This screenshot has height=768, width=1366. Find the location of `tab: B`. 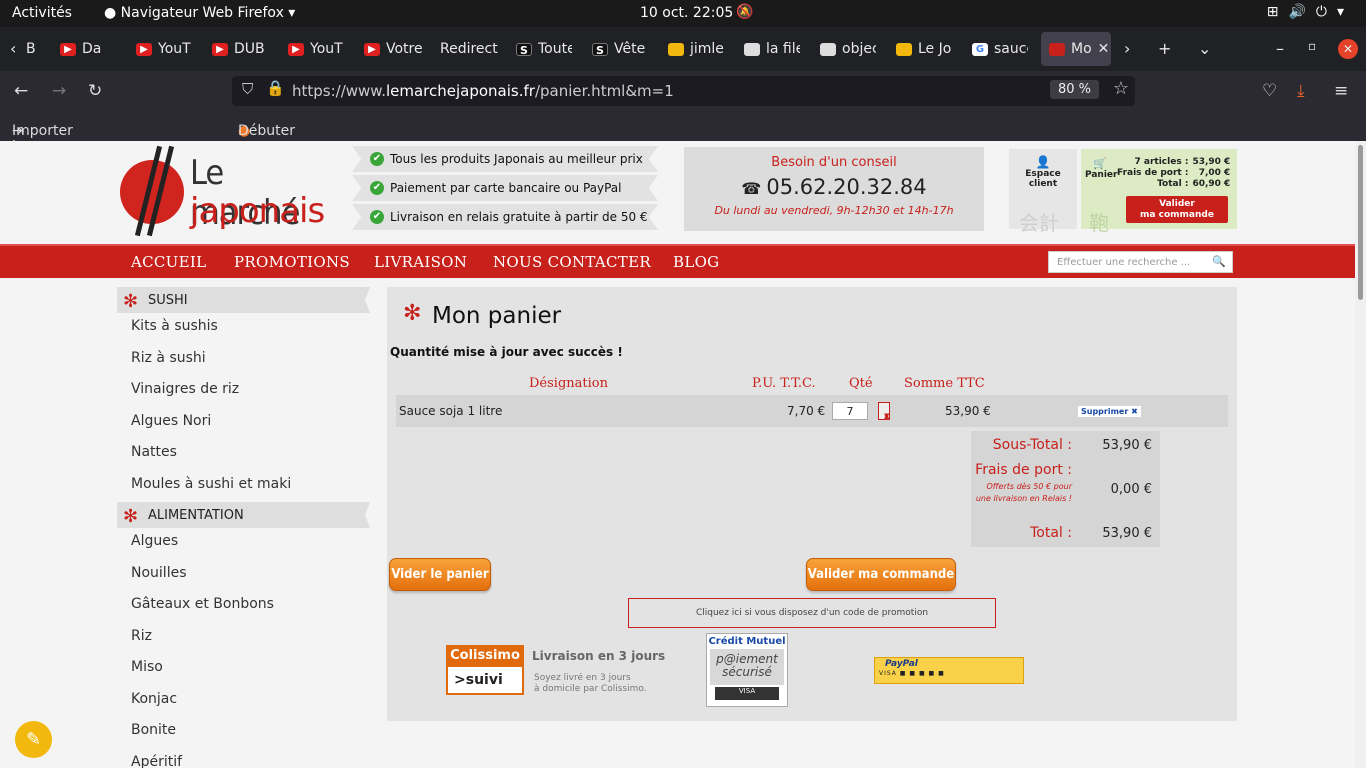

tab: B is located at coordinates (33, 49).